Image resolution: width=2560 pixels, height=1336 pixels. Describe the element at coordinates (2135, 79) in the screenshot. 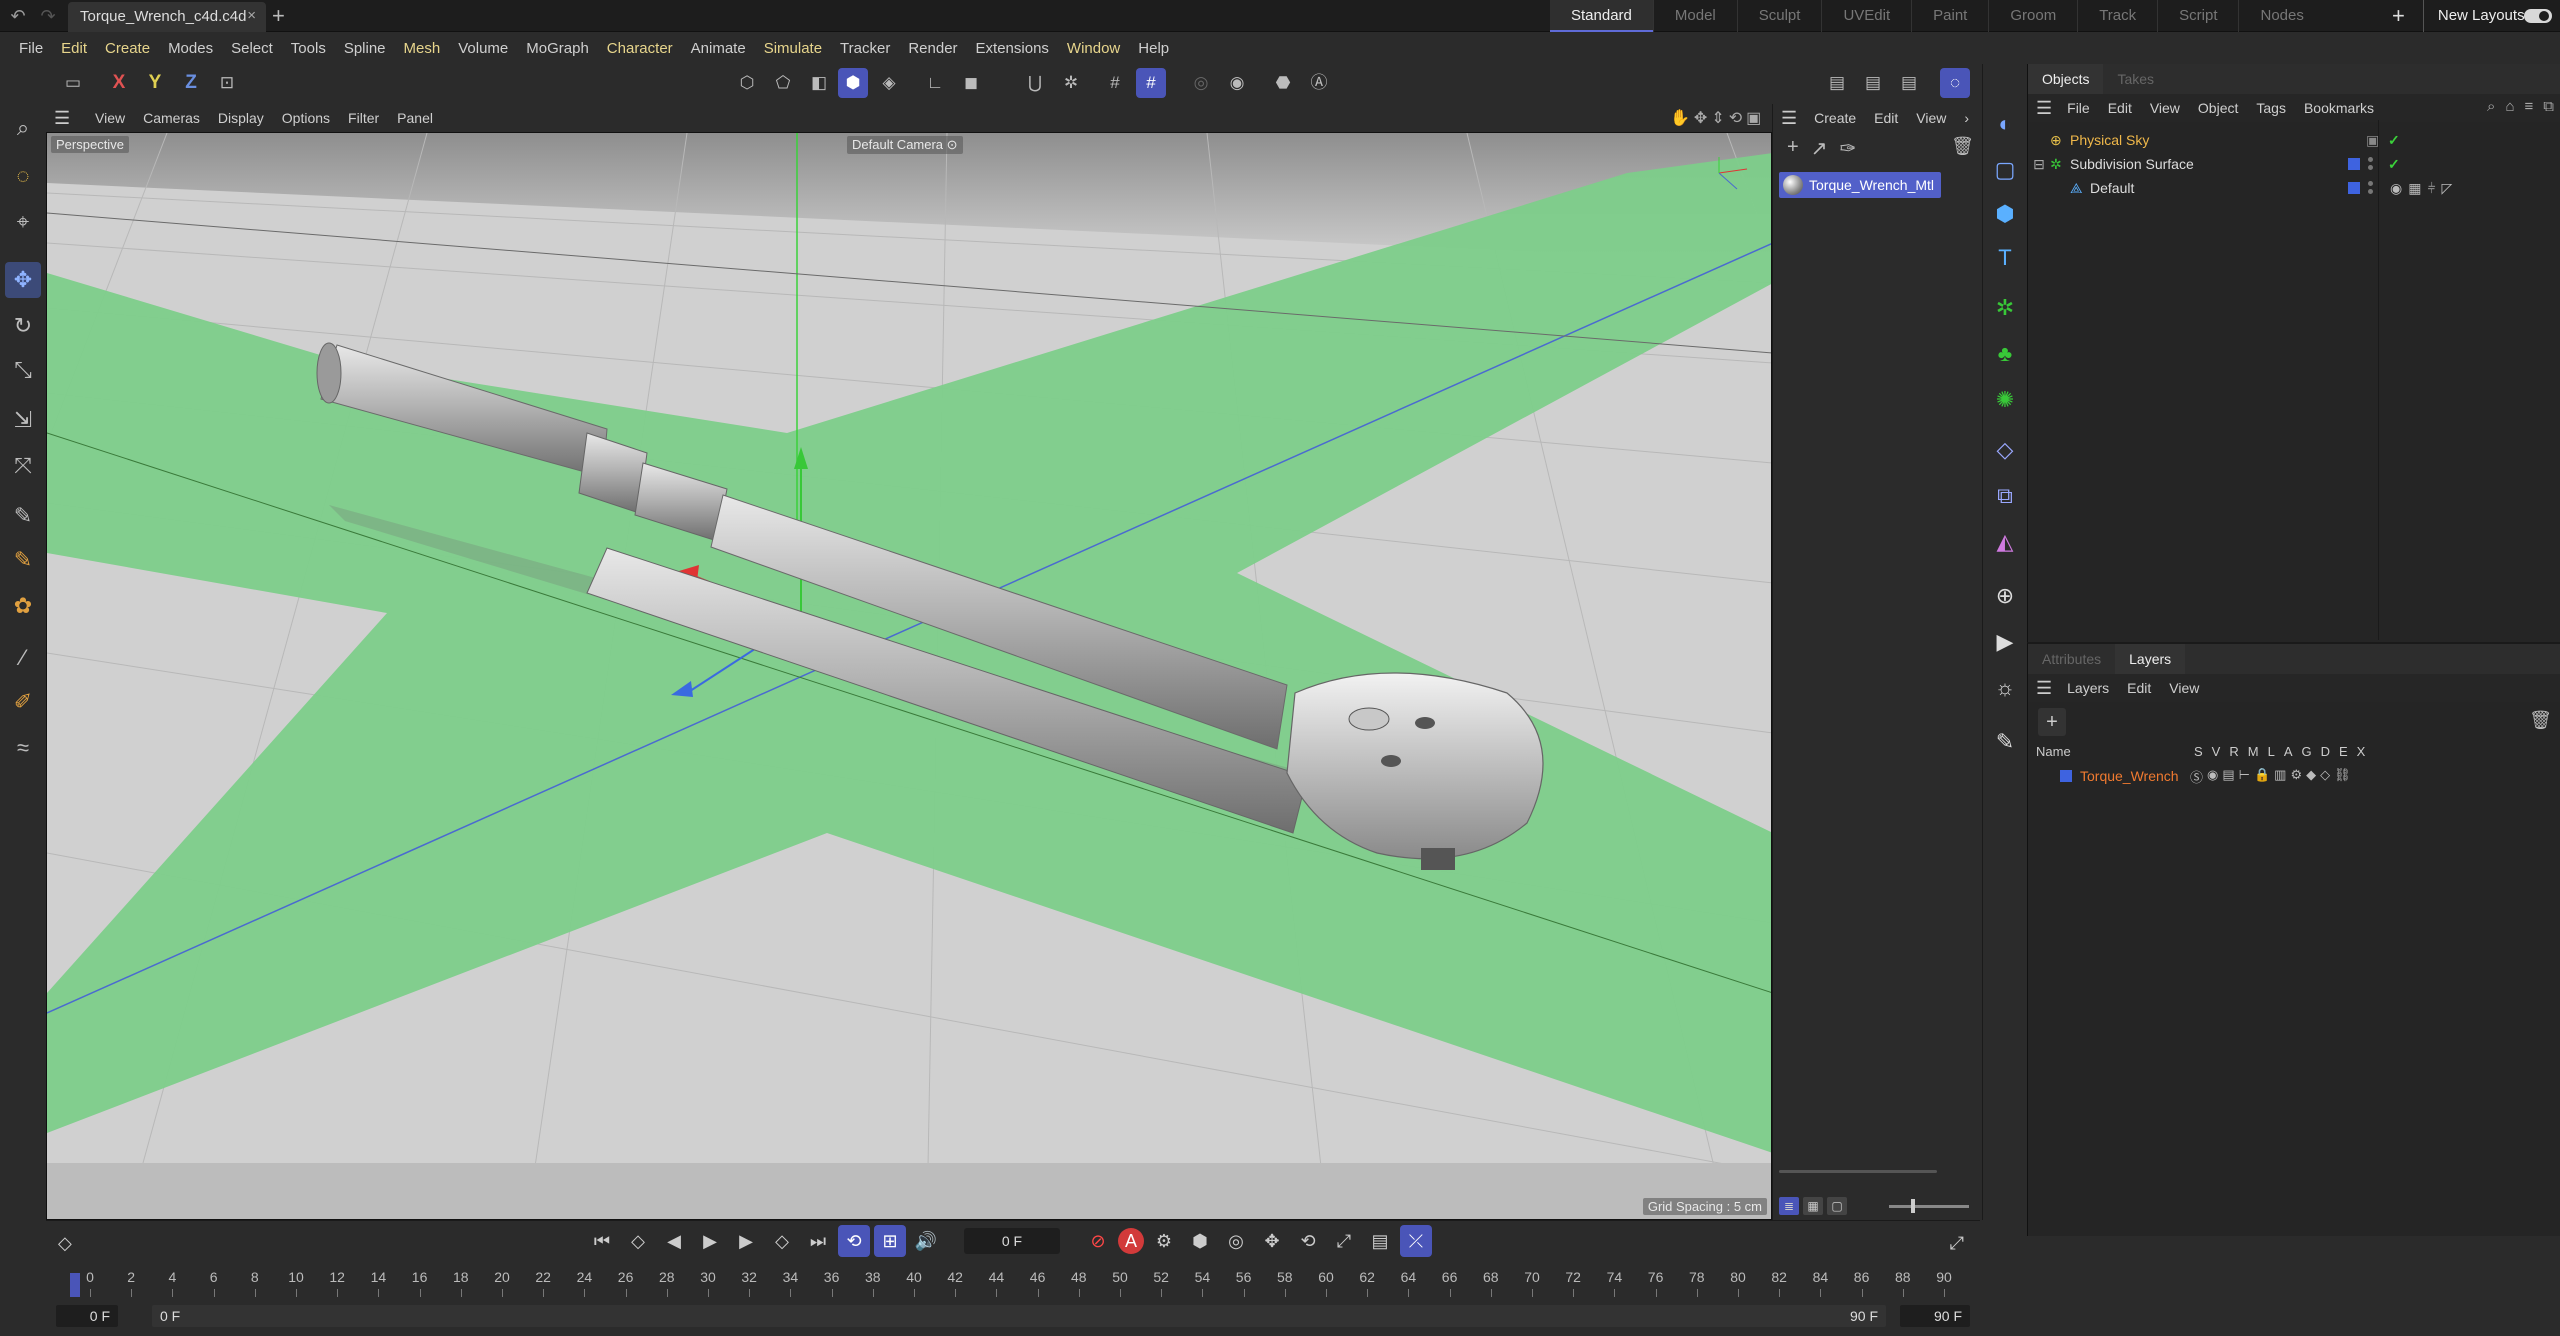

I see `tab-takes: Takes` at that location.